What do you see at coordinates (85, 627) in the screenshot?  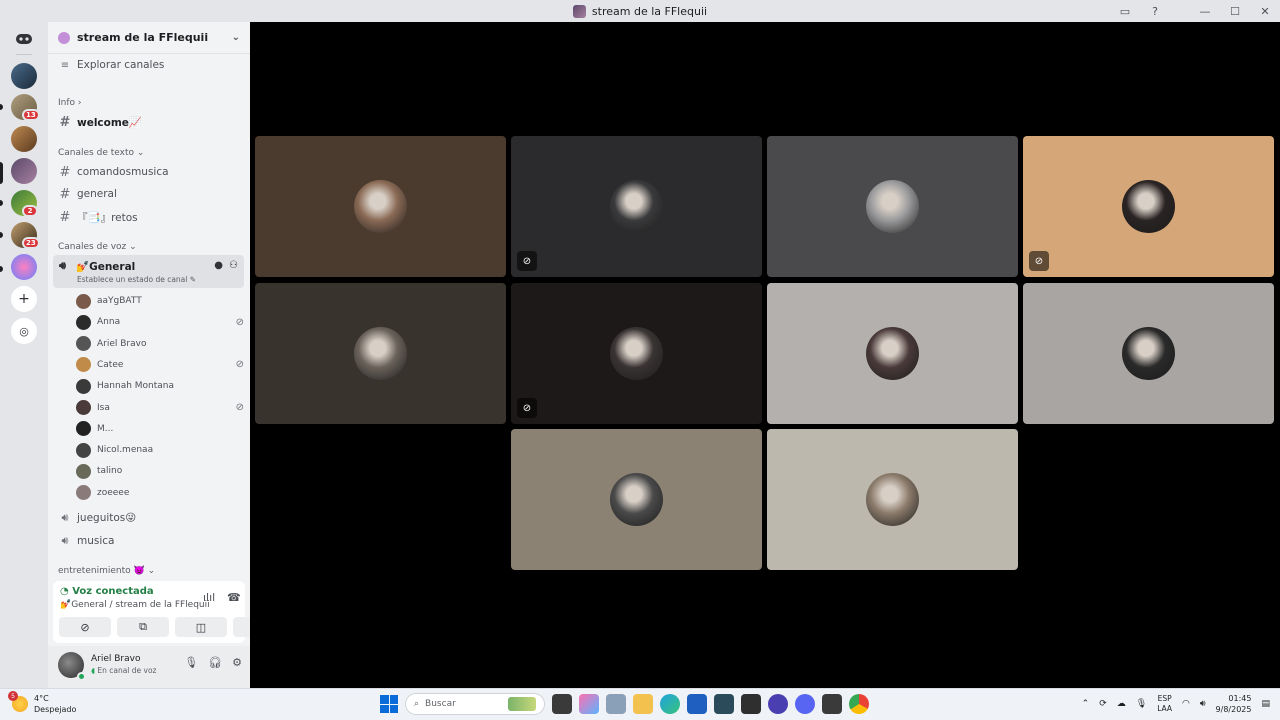 I see `camera-button: ⊘` at bounding box center [85, 627].